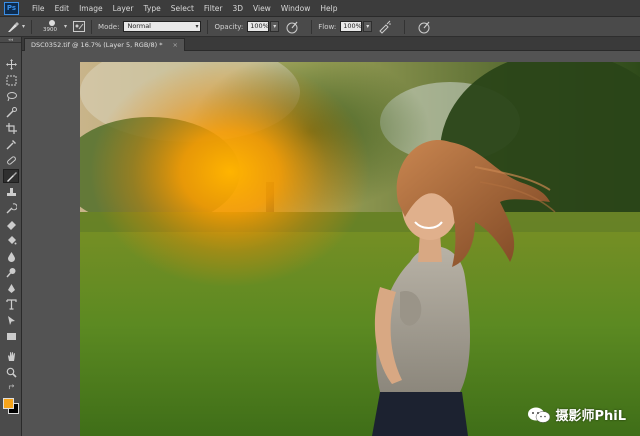 Image resolution: width=640 pixels, height=436 pixels. Describe the element at coordinates (11, 304) in the screenshot. I see `type-tool-icon` at that location.